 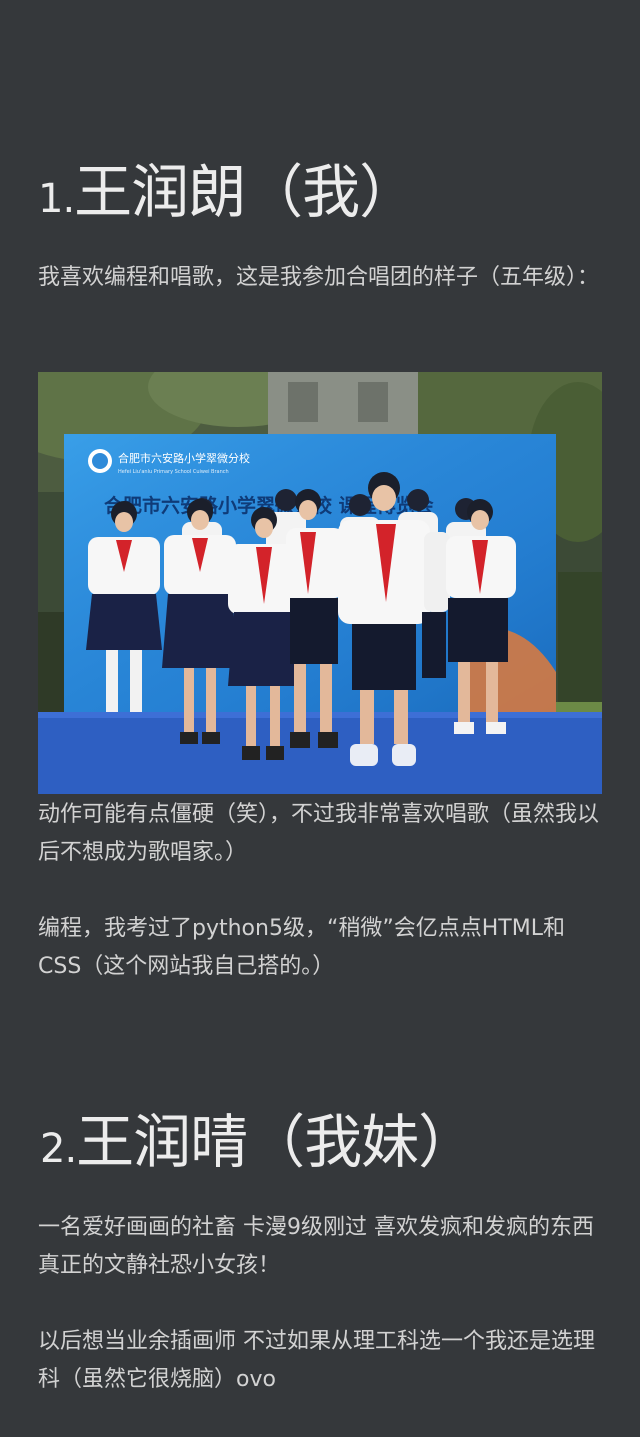 I want to click on section-1-title-number: 1., so click(x=56, y=199).